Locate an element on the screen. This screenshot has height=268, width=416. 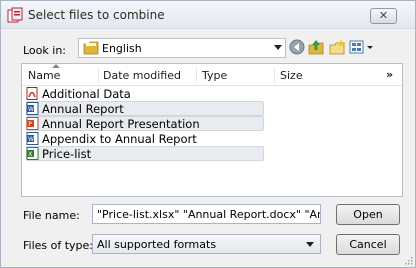
file-type-label: Files of type: is located at coordinates (58, 245).